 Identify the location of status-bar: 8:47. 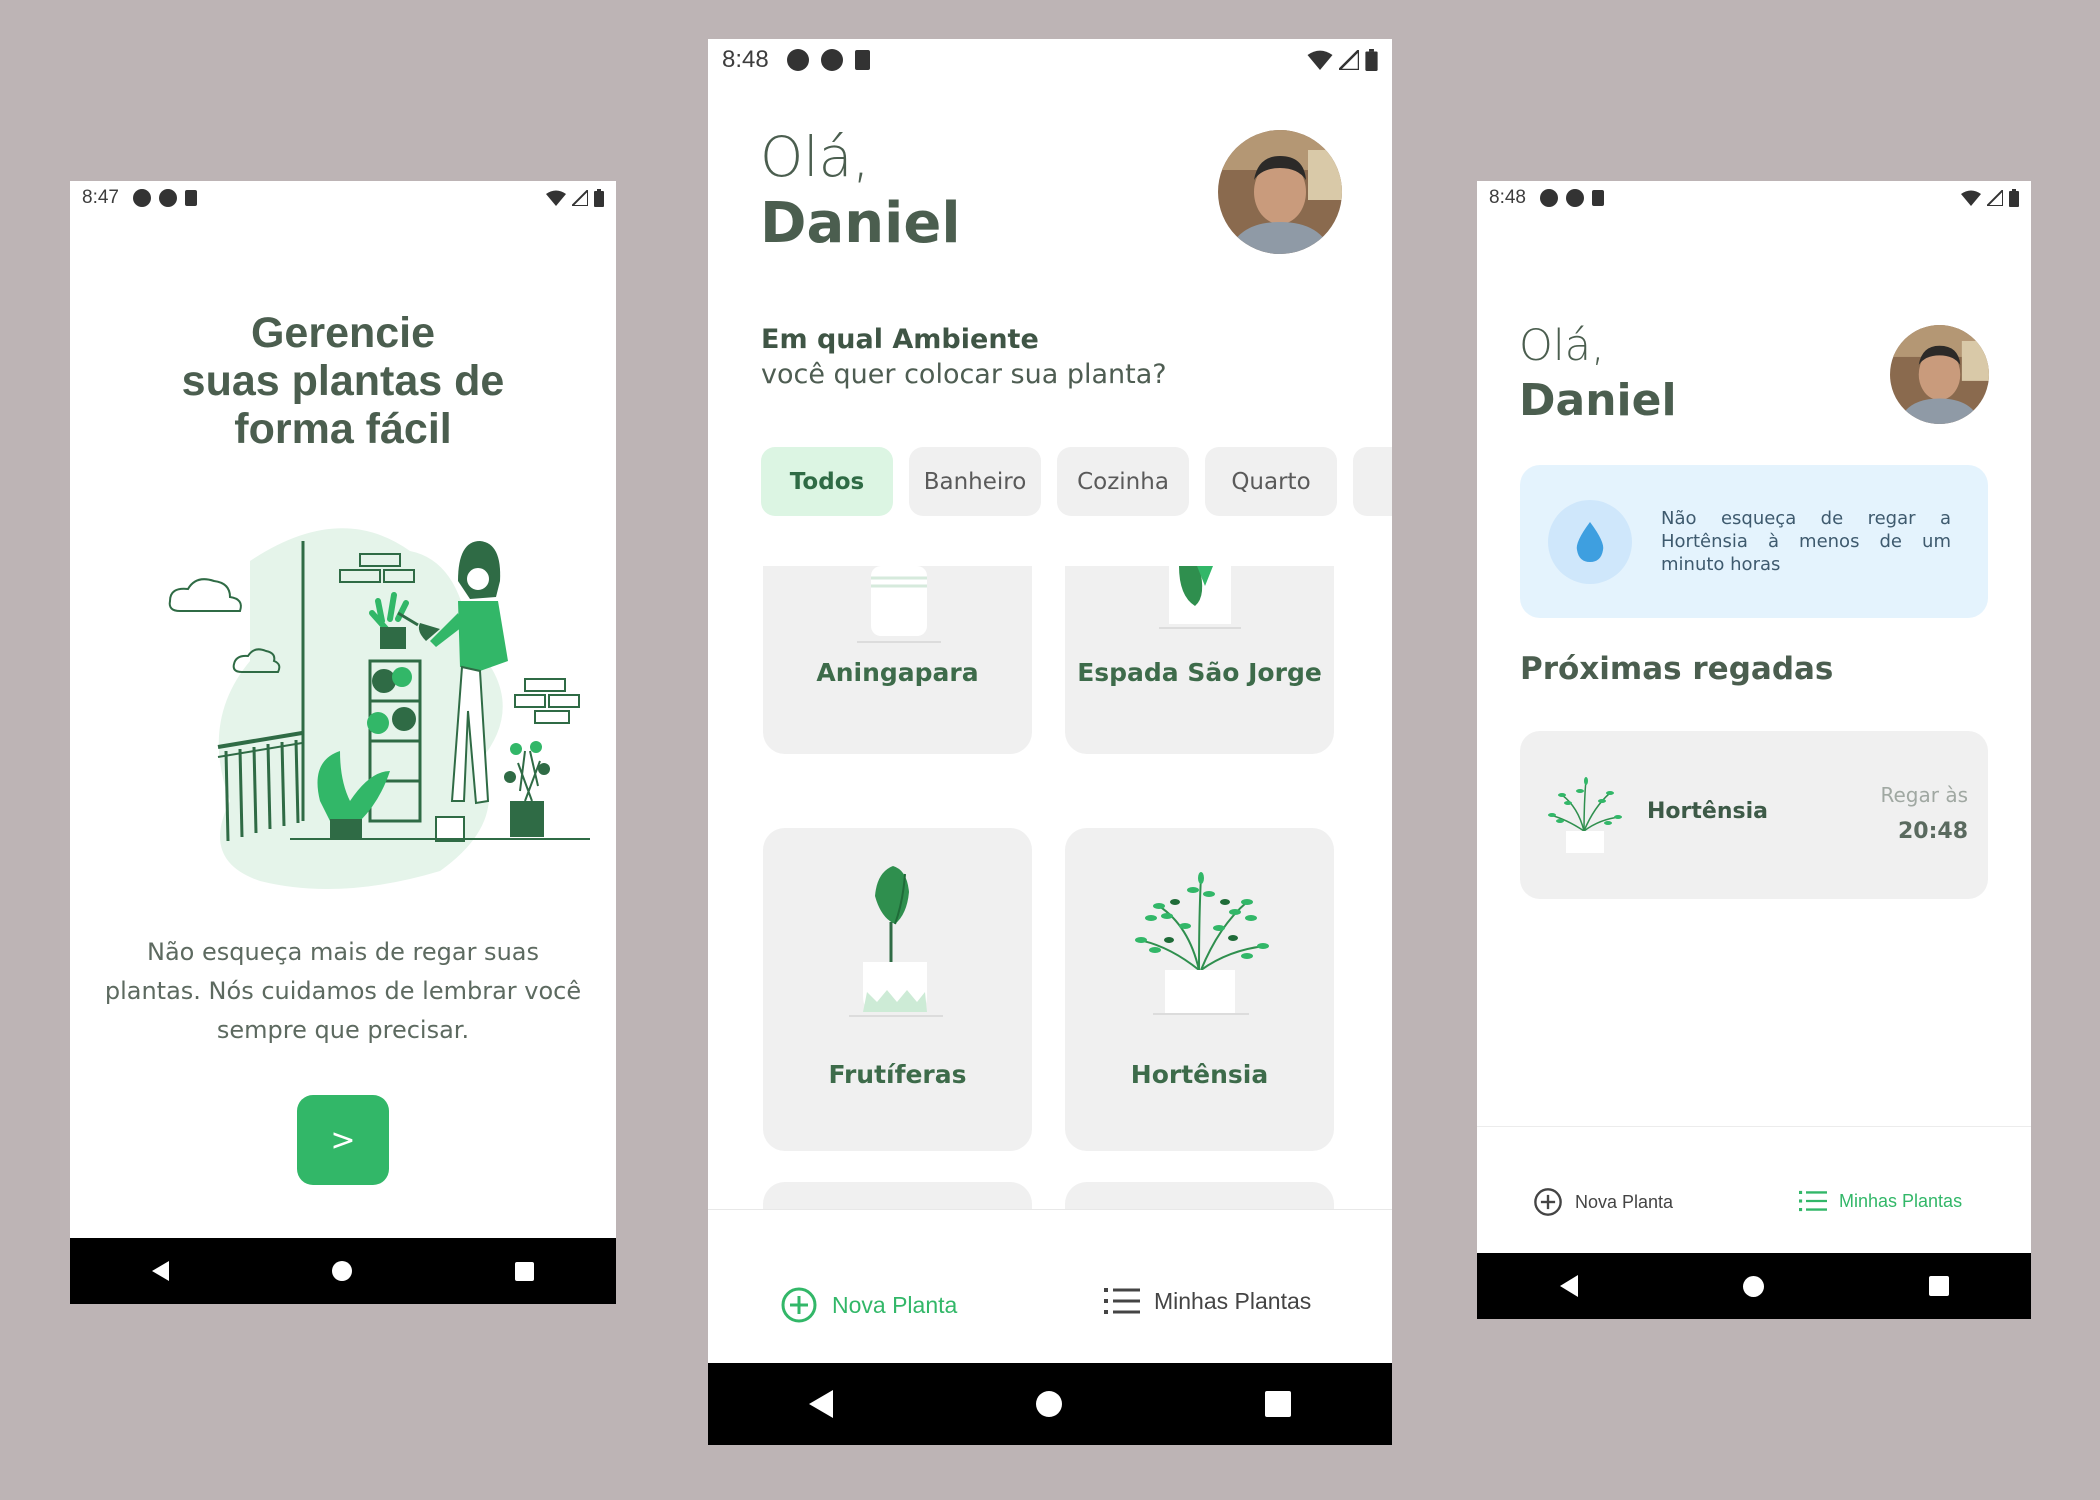
(343, 198).